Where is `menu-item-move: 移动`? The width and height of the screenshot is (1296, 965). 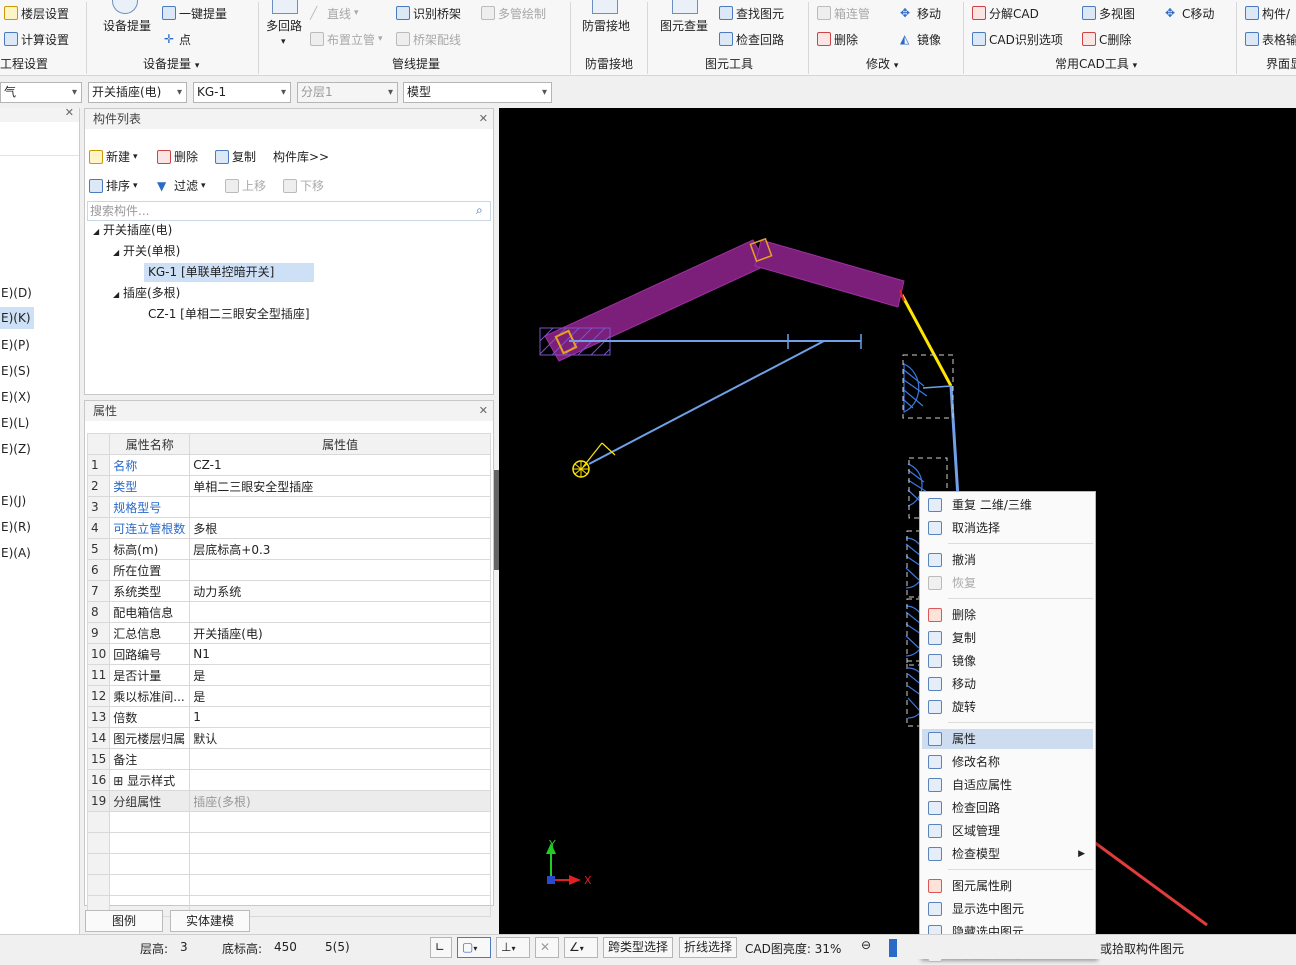 menu-item-move: 移动 is located at coordinates (1007, 684).